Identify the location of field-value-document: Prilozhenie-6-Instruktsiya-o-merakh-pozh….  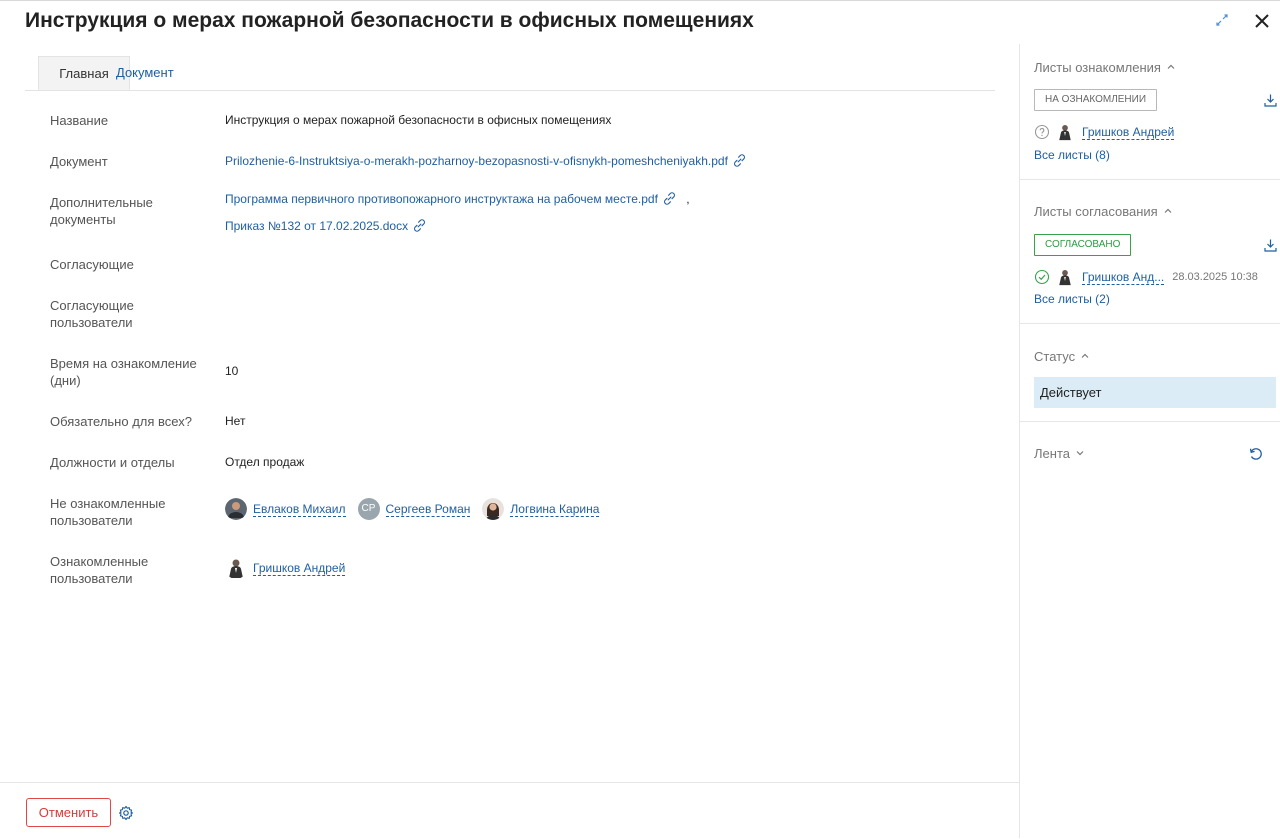
(486, 161).